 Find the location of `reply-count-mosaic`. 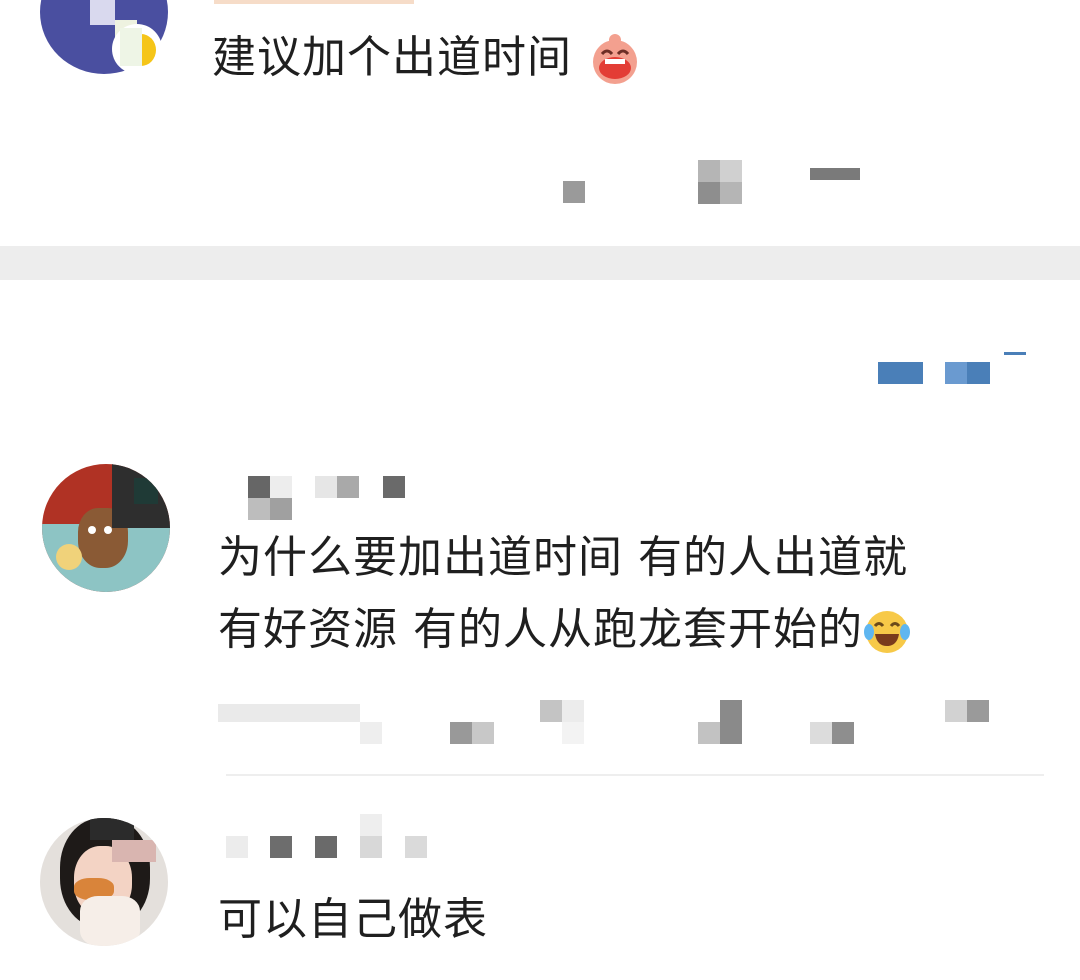

reply-count-mosaic is located at coordinates (371, 733).